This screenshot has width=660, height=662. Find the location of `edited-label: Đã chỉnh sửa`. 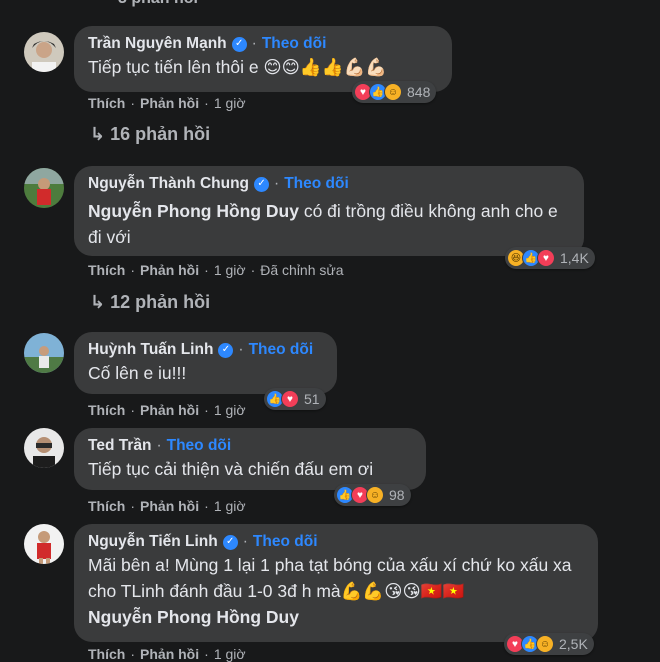

edited-label: Đã chỉnh sửa is located at coordinates (302, 270).